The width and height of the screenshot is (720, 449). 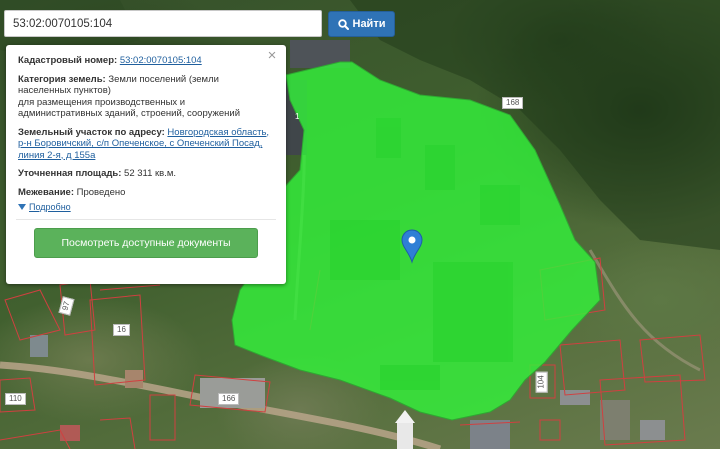 What do you see at coordinates (22, 207) in the screenshot?
I see `triangle-down-icon` at bounding box center [22, 207].